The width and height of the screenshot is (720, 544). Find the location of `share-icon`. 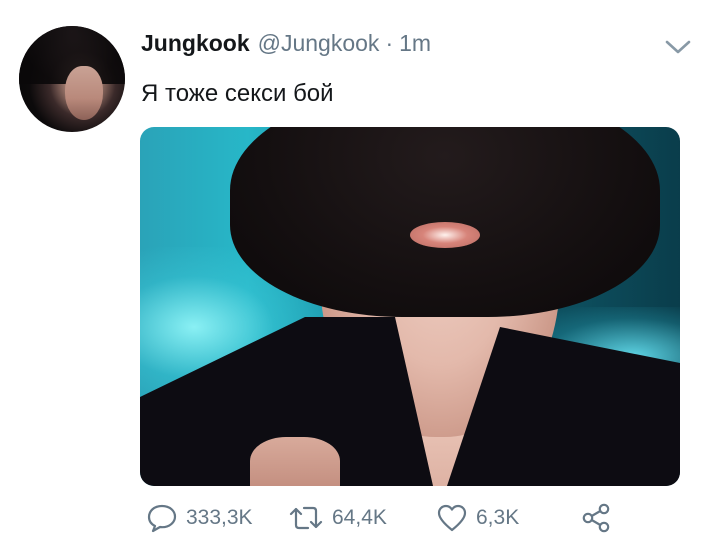

share-icon is located at coordinates (596, 518).